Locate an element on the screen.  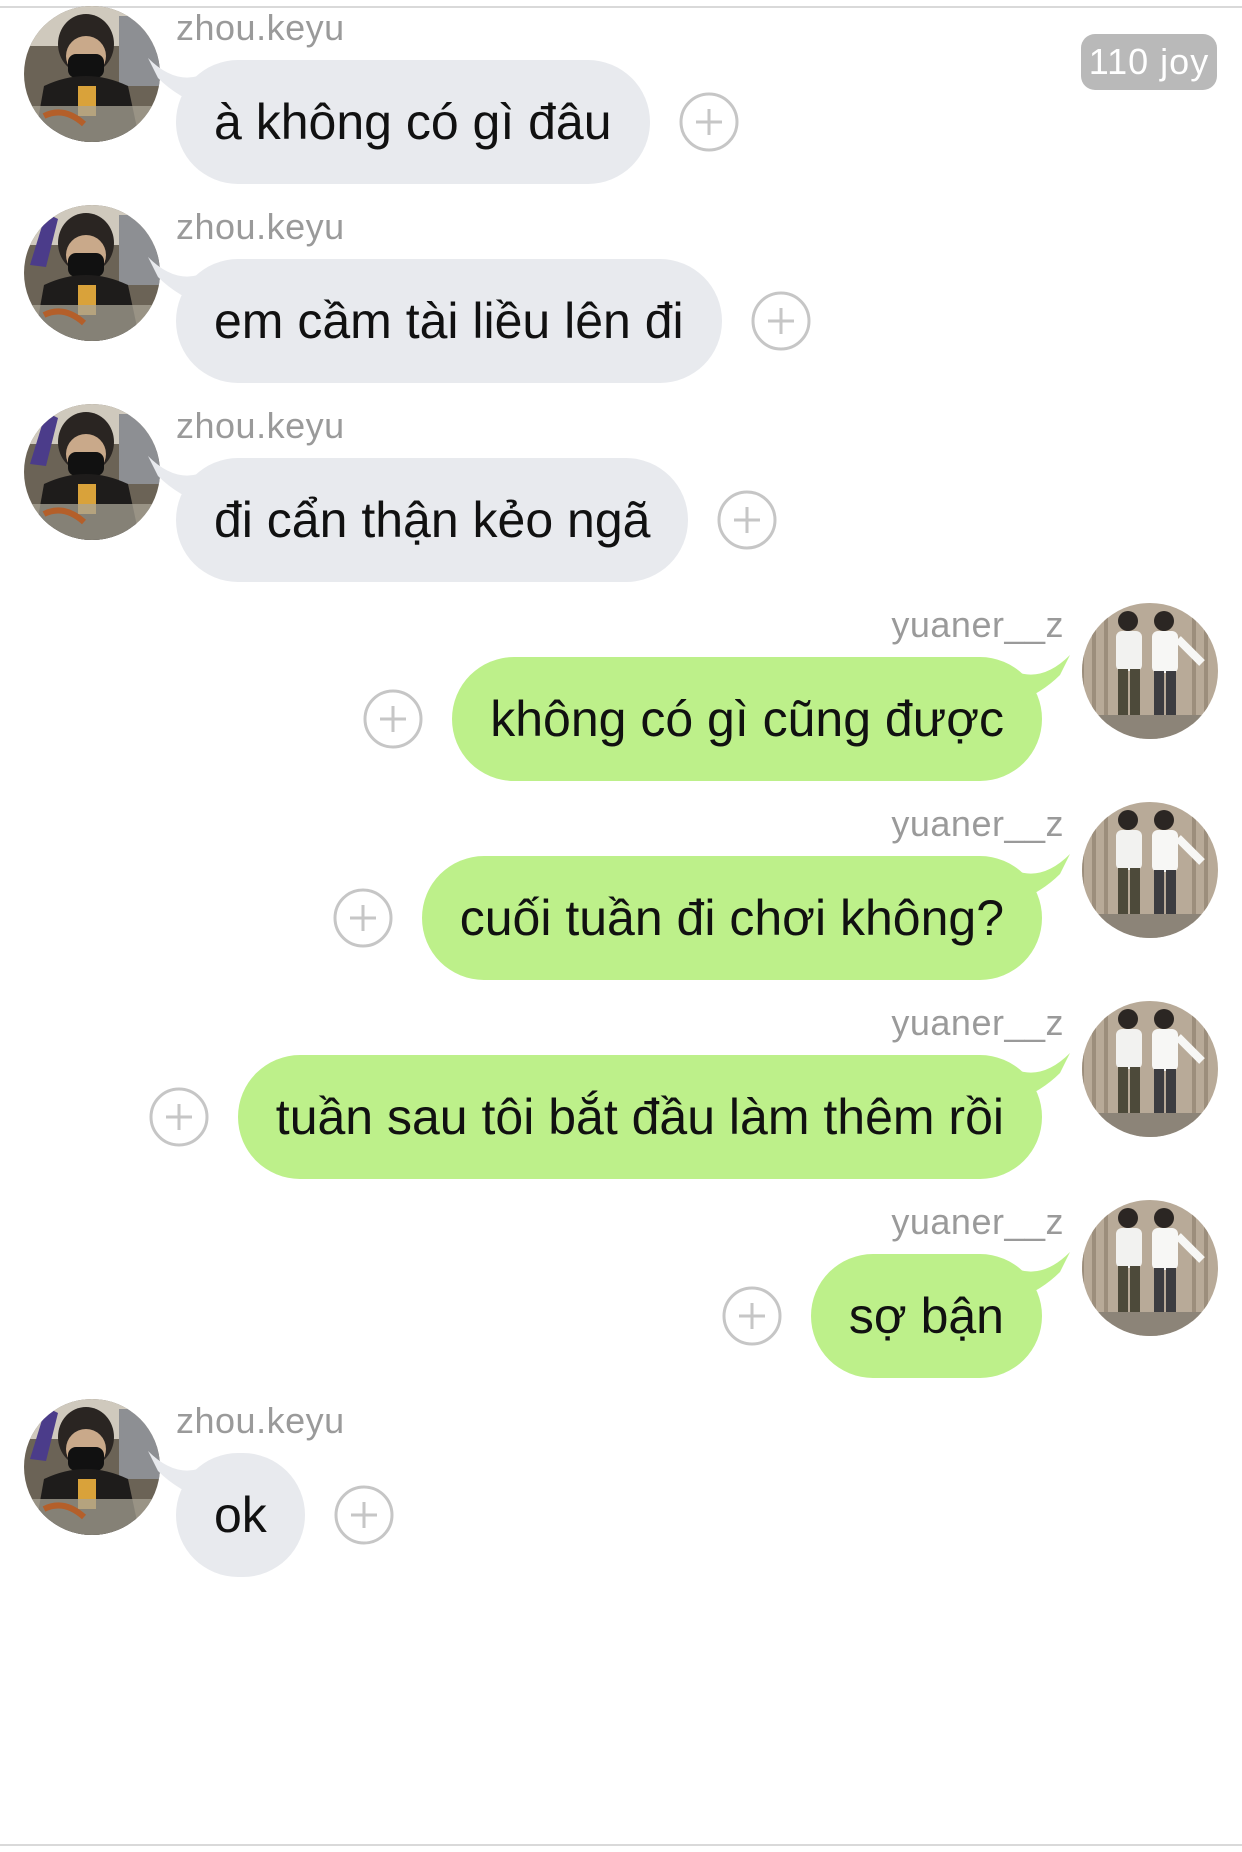
bubble-group: không có gì cũng được is located at coordinates (716, 718).